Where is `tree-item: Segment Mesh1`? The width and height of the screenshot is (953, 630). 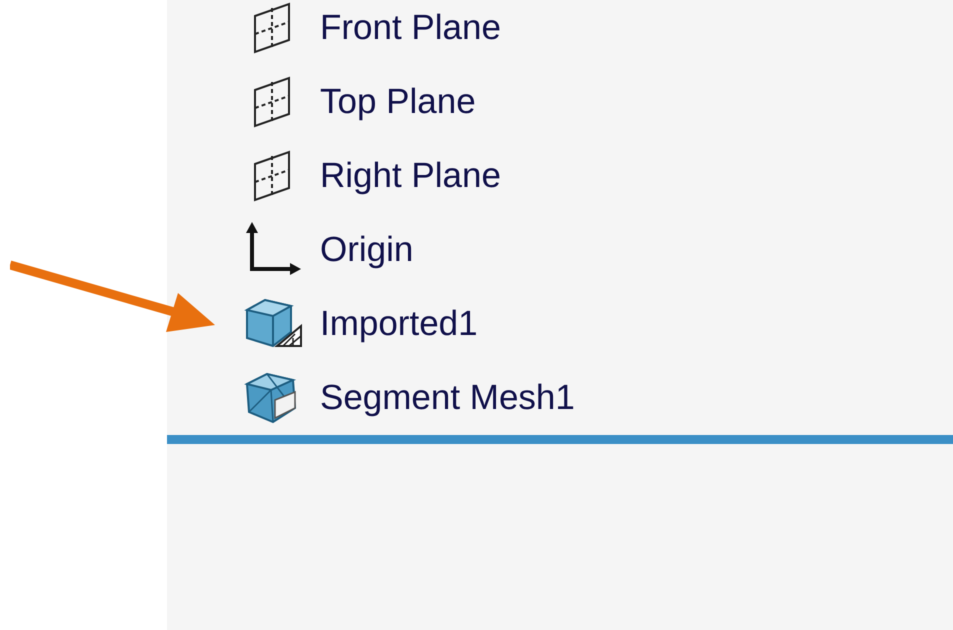
tree-item: Segment Mesh1 is located at coordinates (371, 398).